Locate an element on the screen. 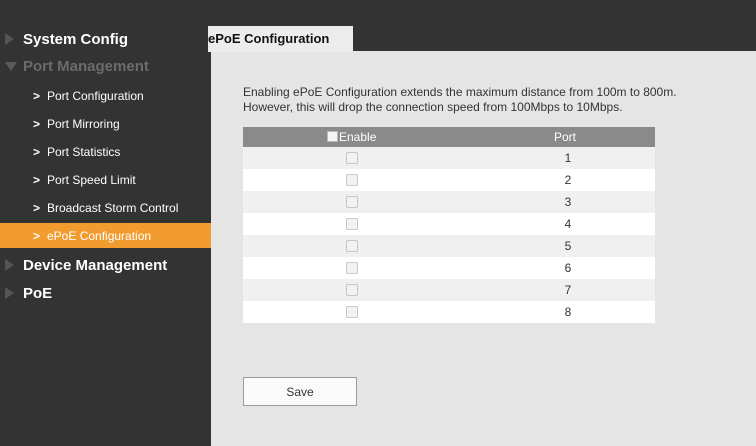 This screenshot has height=446, width=756. tab-label: ePoE Configuration is located at coordinates (269, 38).